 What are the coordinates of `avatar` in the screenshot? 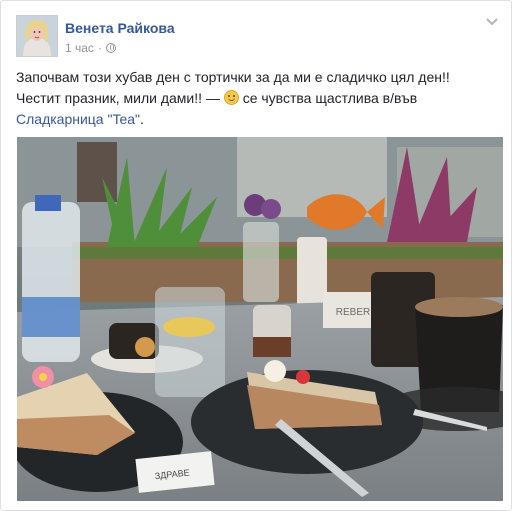 It's located at (37, 36).